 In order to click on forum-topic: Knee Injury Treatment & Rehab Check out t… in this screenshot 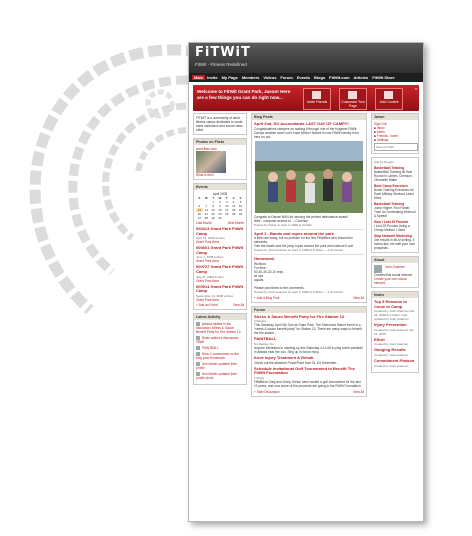, I will do `click(309, 359)`.